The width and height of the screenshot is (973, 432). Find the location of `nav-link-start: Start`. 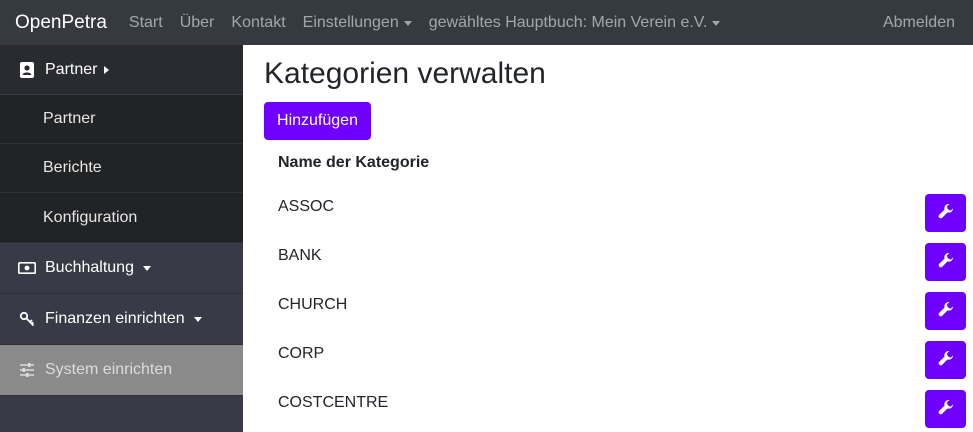

nav-link-start: Start is located at coordinates (146, 23).